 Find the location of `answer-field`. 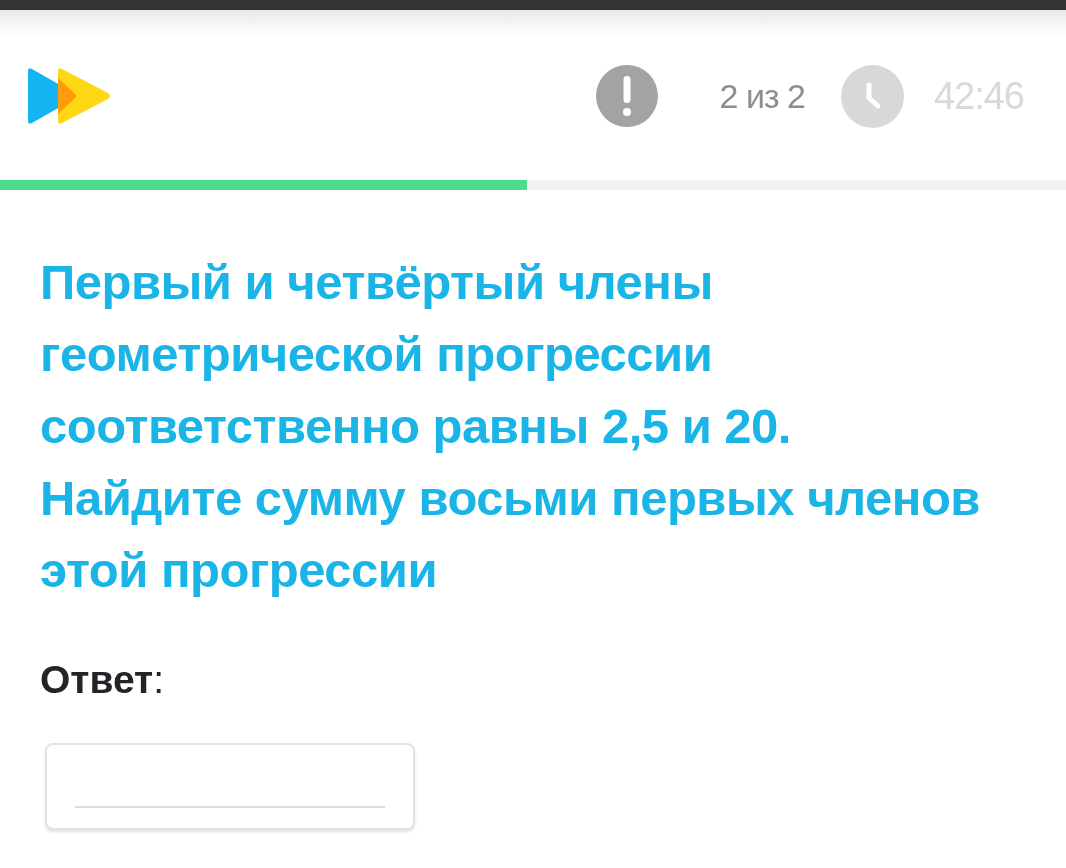

answer-field is located at coordinates (230, 786).